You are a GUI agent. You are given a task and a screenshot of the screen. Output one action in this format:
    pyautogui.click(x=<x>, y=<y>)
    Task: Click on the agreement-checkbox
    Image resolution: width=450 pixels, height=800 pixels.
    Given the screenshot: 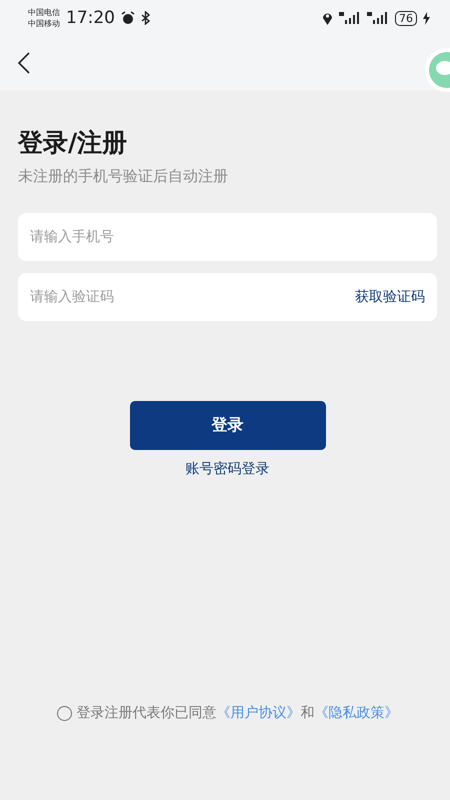 What is the action you would take?
    pyautogui.click(x=64, y=713)
    